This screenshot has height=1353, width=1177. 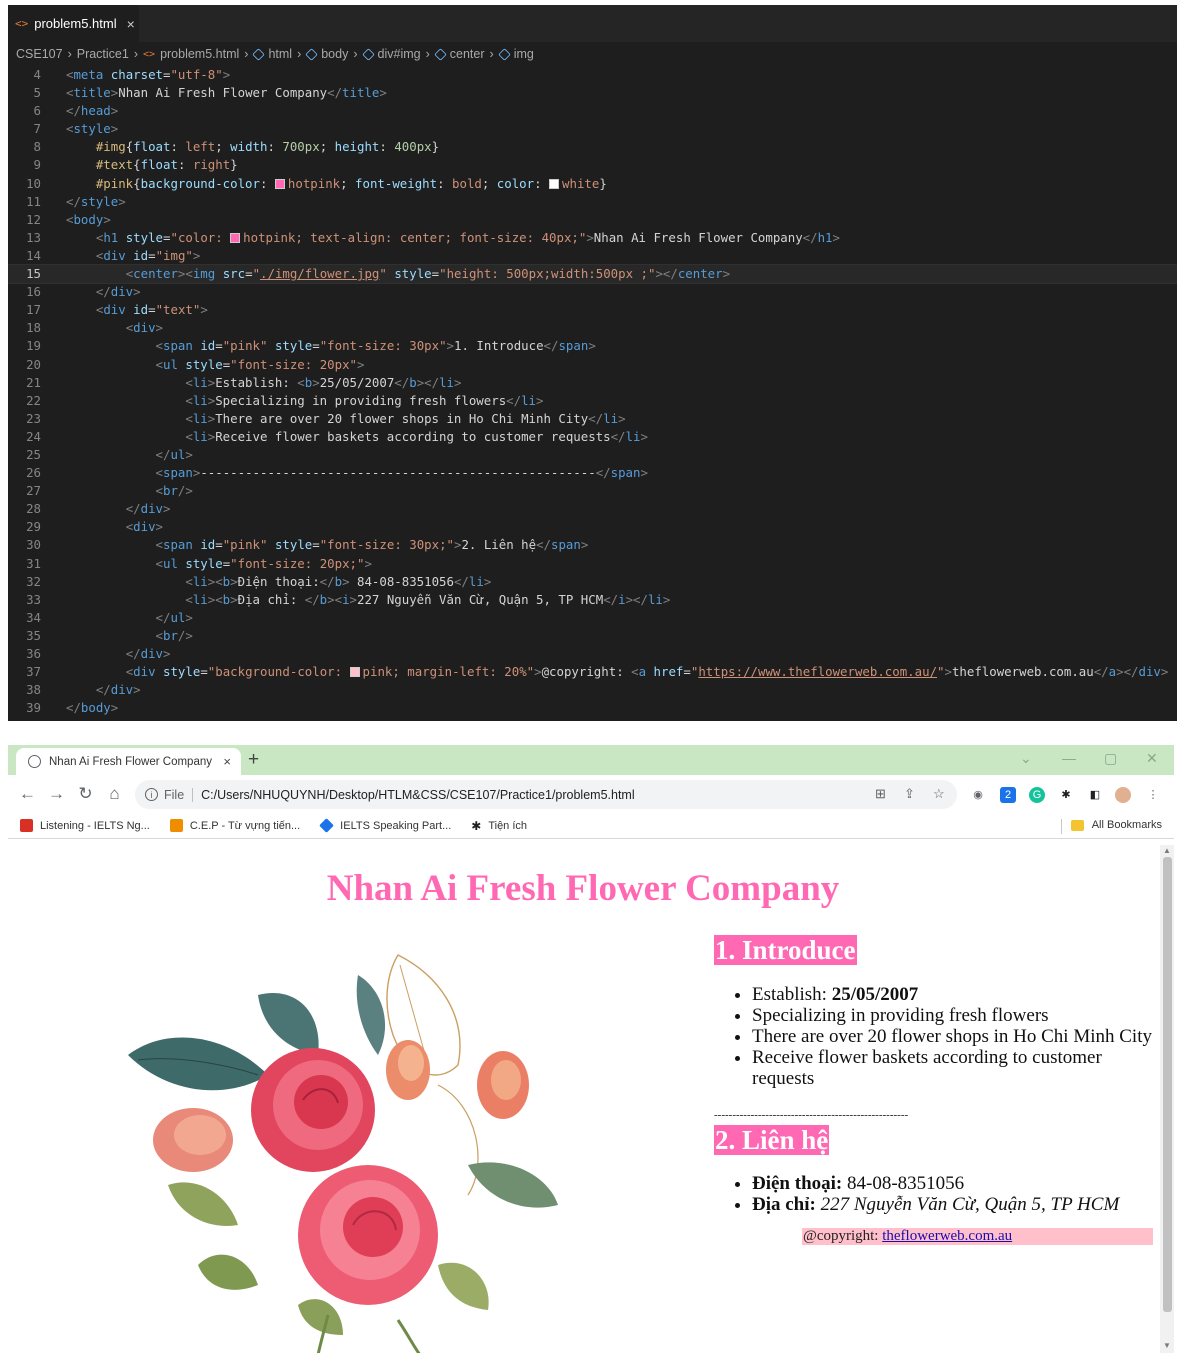 What do you see at coordinates (592, 564) in the screenshot?
I see `code-line: 31 <ul style="font-size: 20px;">` at bounding box center [592, 564].